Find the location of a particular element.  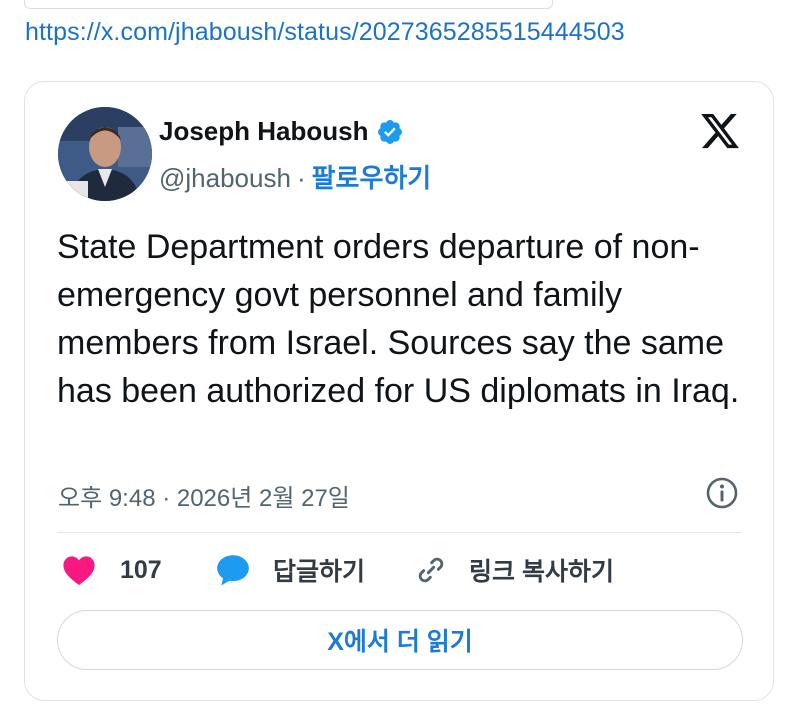

verified-badge-icon is located at coordinates (390, 131).